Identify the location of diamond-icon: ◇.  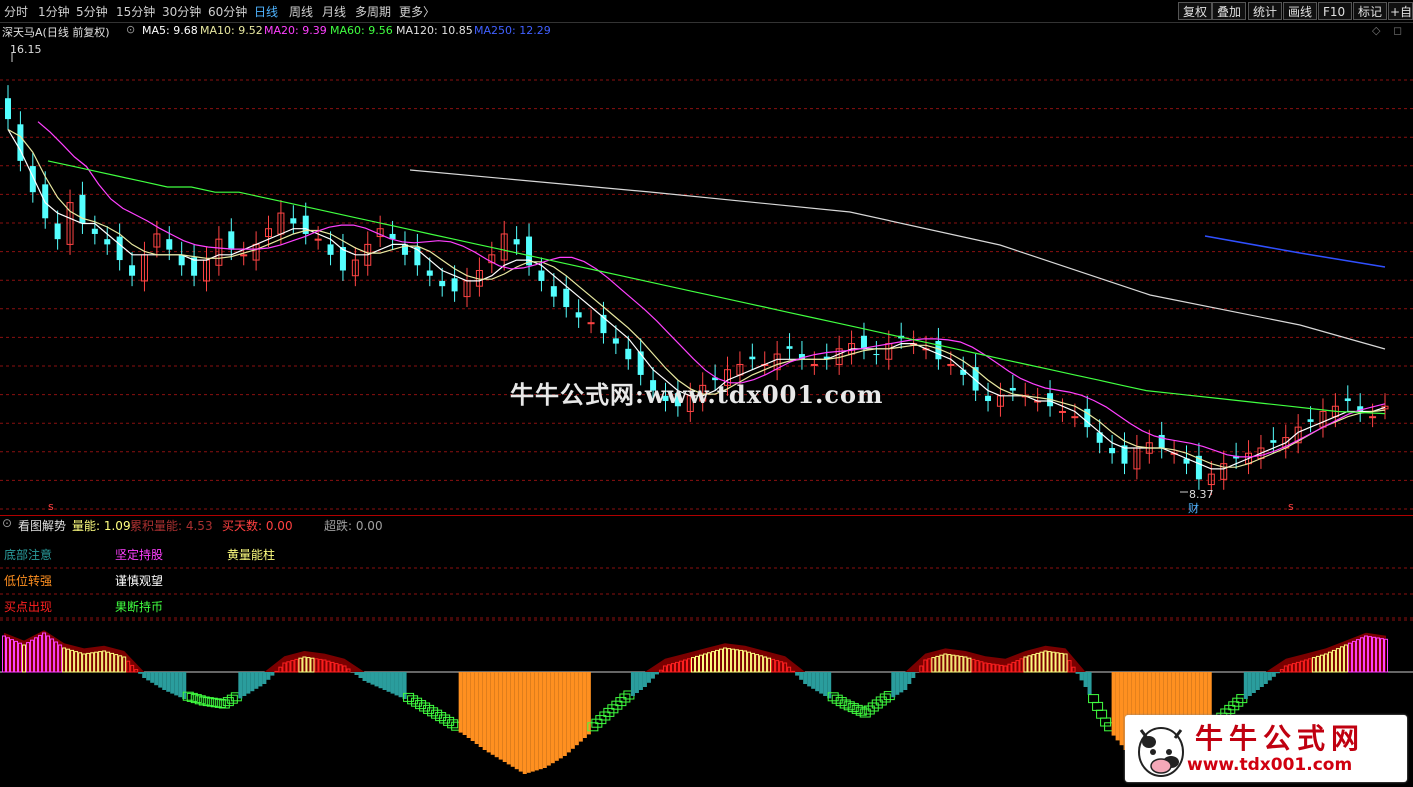
(1376, 30).